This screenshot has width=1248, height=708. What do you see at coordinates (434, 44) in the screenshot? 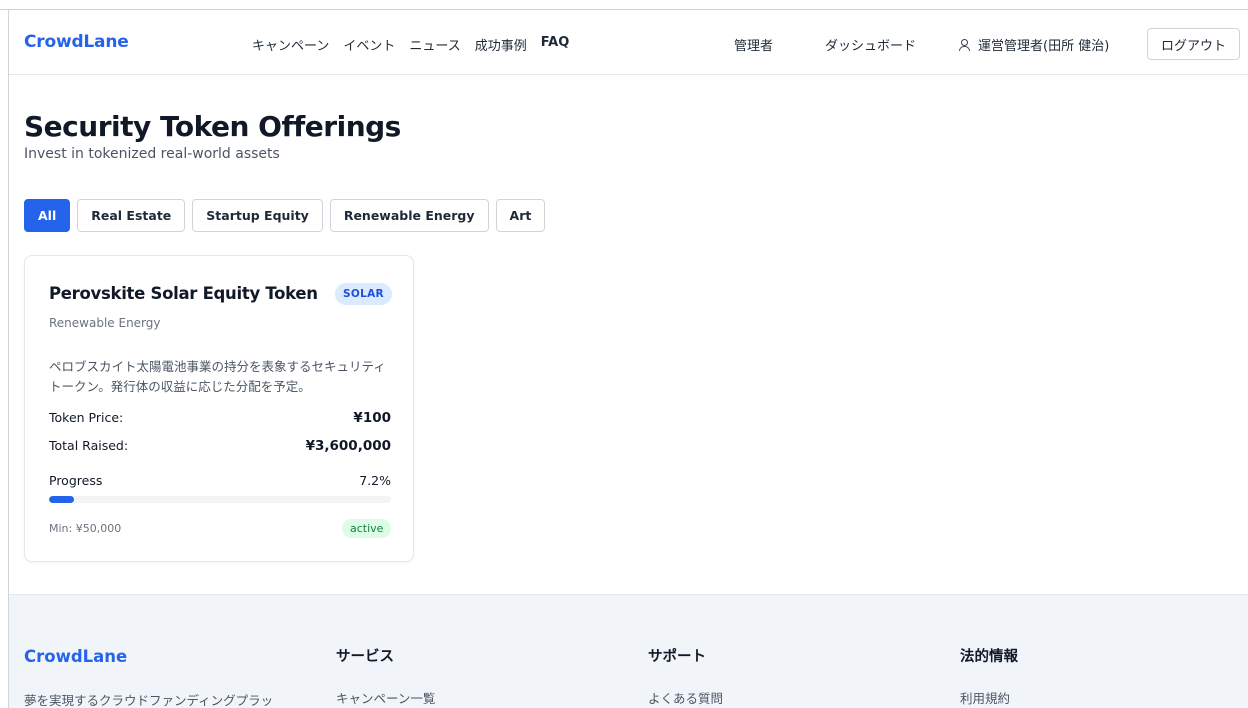
I see `nav-news: ニュース` at bounding box center [434, 44].